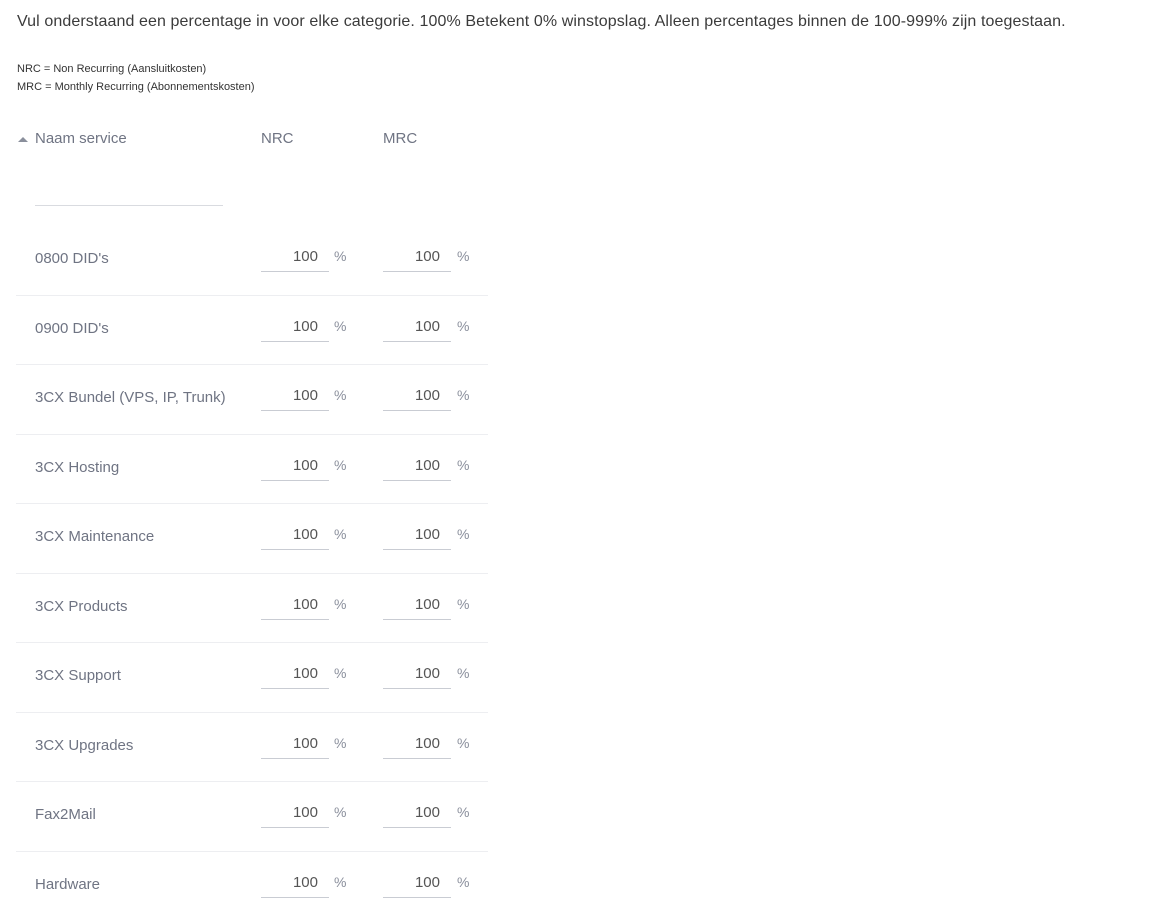  What do you see at coordinates (129, 192) in the screenshot?
I see `name-filter-input` at bounding box center [129, 192].